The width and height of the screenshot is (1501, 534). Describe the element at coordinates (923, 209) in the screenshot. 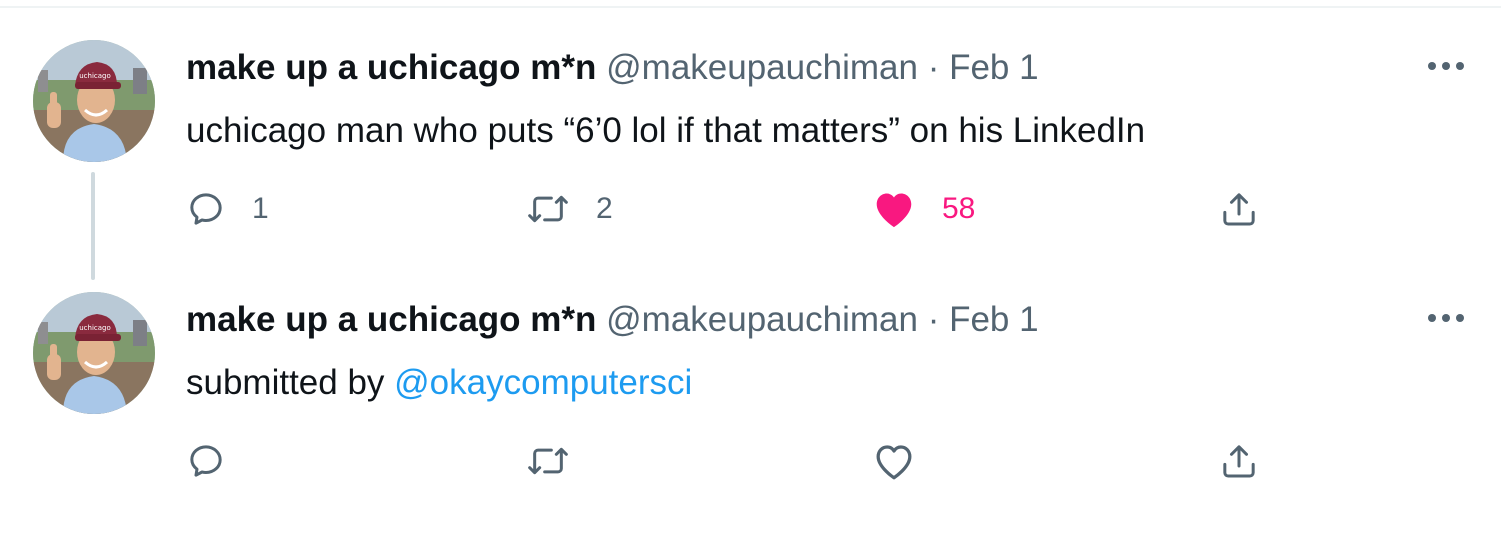

I see `like-button: 58` at that location.